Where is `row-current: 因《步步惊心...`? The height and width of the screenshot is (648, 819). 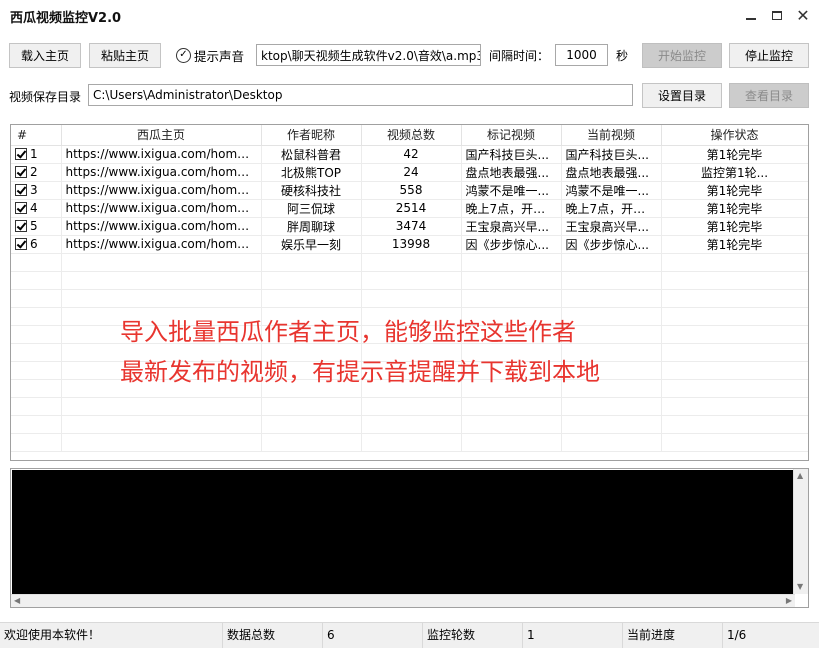 row-current: 因《步步惊心... is located at coordinates (611, 244).